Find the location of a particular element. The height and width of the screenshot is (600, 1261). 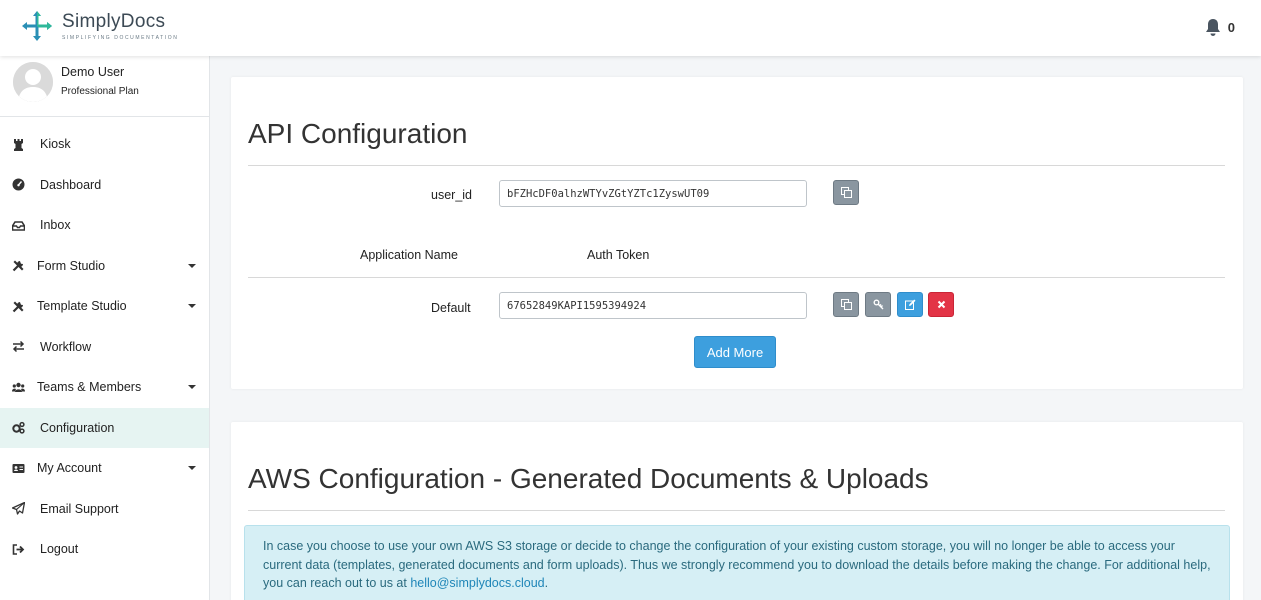

sidebar-item-label: Teams & Members is located at coordinates (89, 387).